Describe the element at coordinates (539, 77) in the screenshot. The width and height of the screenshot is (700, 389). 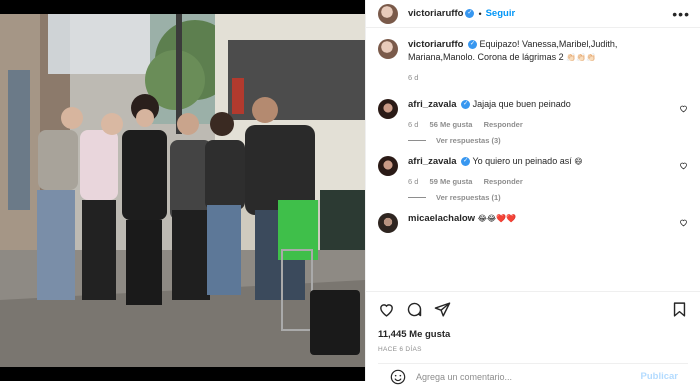
I see `caption-meta: 6 d` at that location.